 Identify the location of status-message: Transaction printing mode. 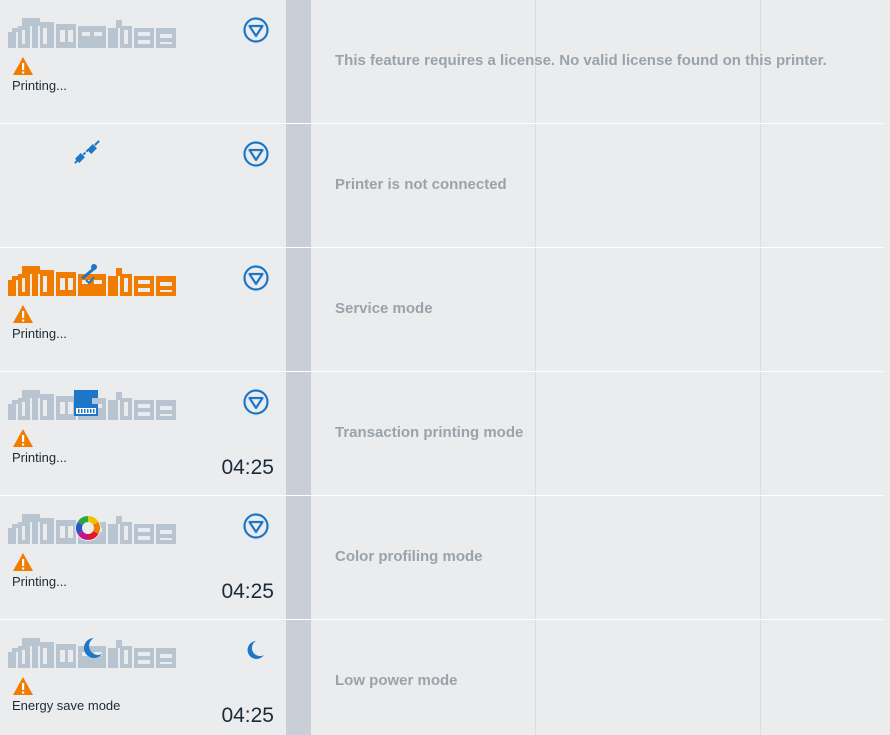
(429, 432).